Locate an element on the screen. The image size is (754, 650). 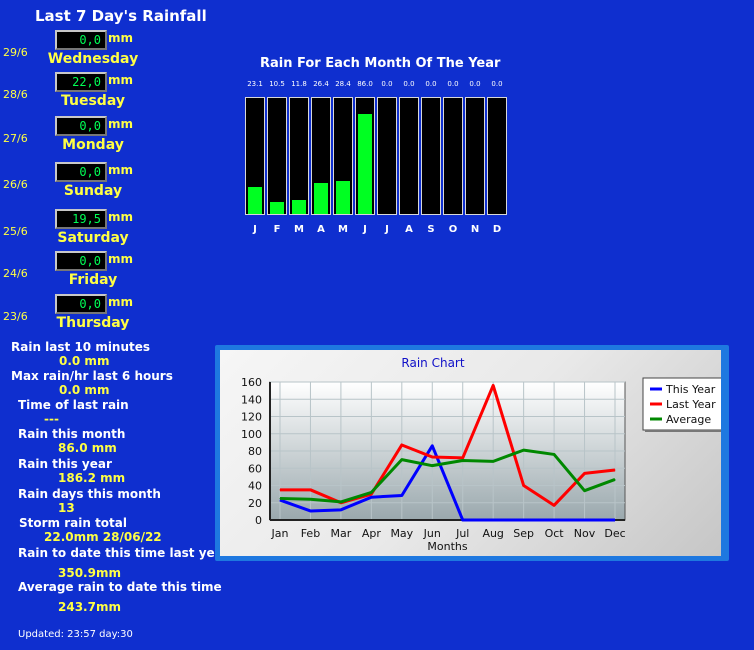
day-date: 29/6 is located at coordinates (15, 52).